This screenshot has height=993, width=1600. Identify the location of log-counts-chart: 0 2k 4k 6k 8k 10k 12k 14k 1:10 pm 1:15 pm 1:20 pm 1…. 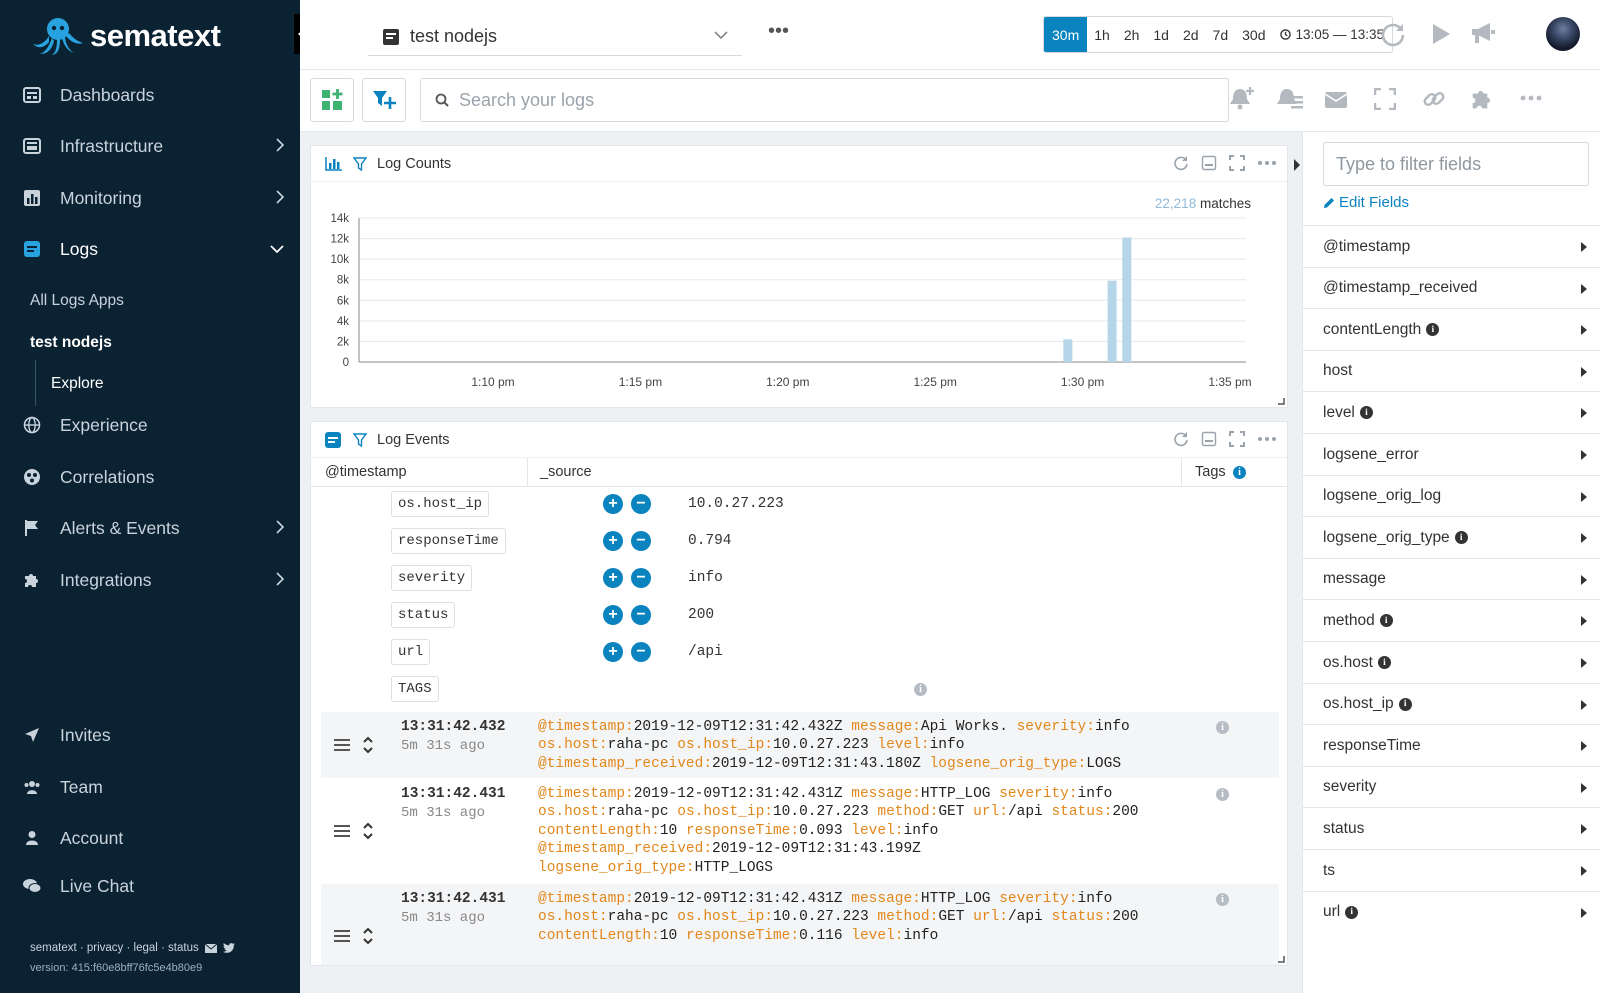
(799, 294).